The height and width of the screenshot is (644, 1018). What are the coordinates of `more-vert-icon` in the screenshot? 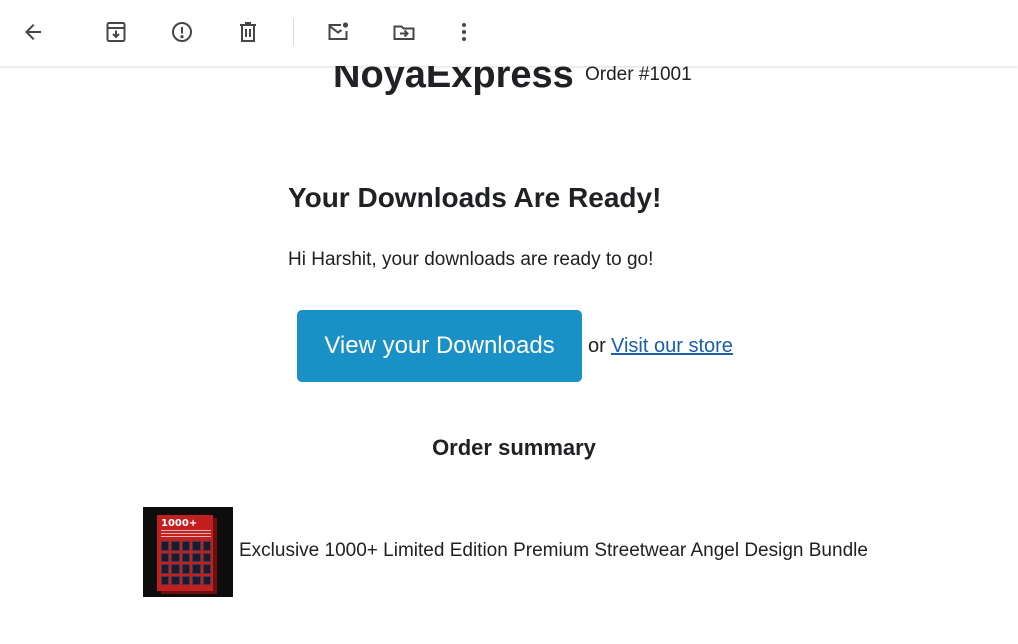 It's located at (464, 32).